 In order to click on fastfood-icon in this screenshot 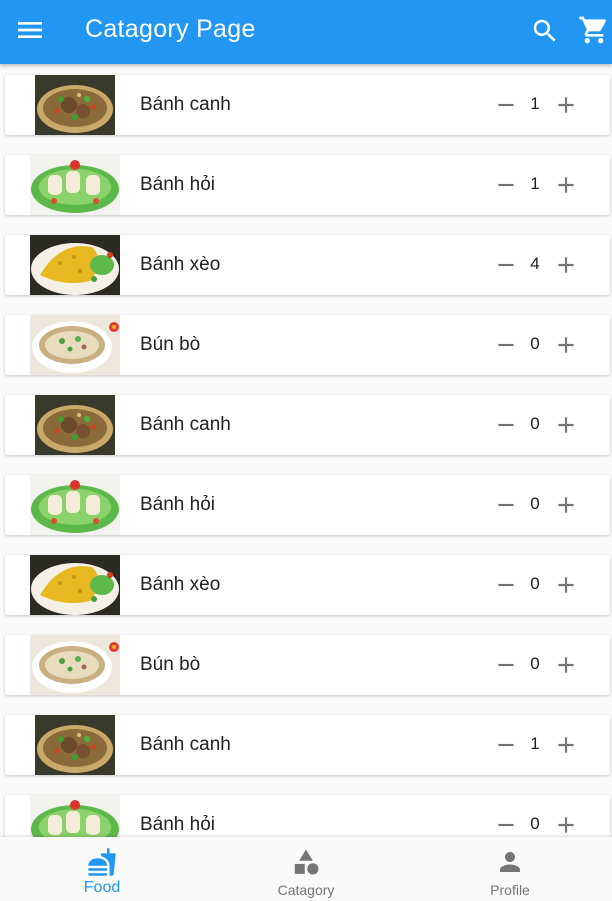, I will do `click(102, 862)`.